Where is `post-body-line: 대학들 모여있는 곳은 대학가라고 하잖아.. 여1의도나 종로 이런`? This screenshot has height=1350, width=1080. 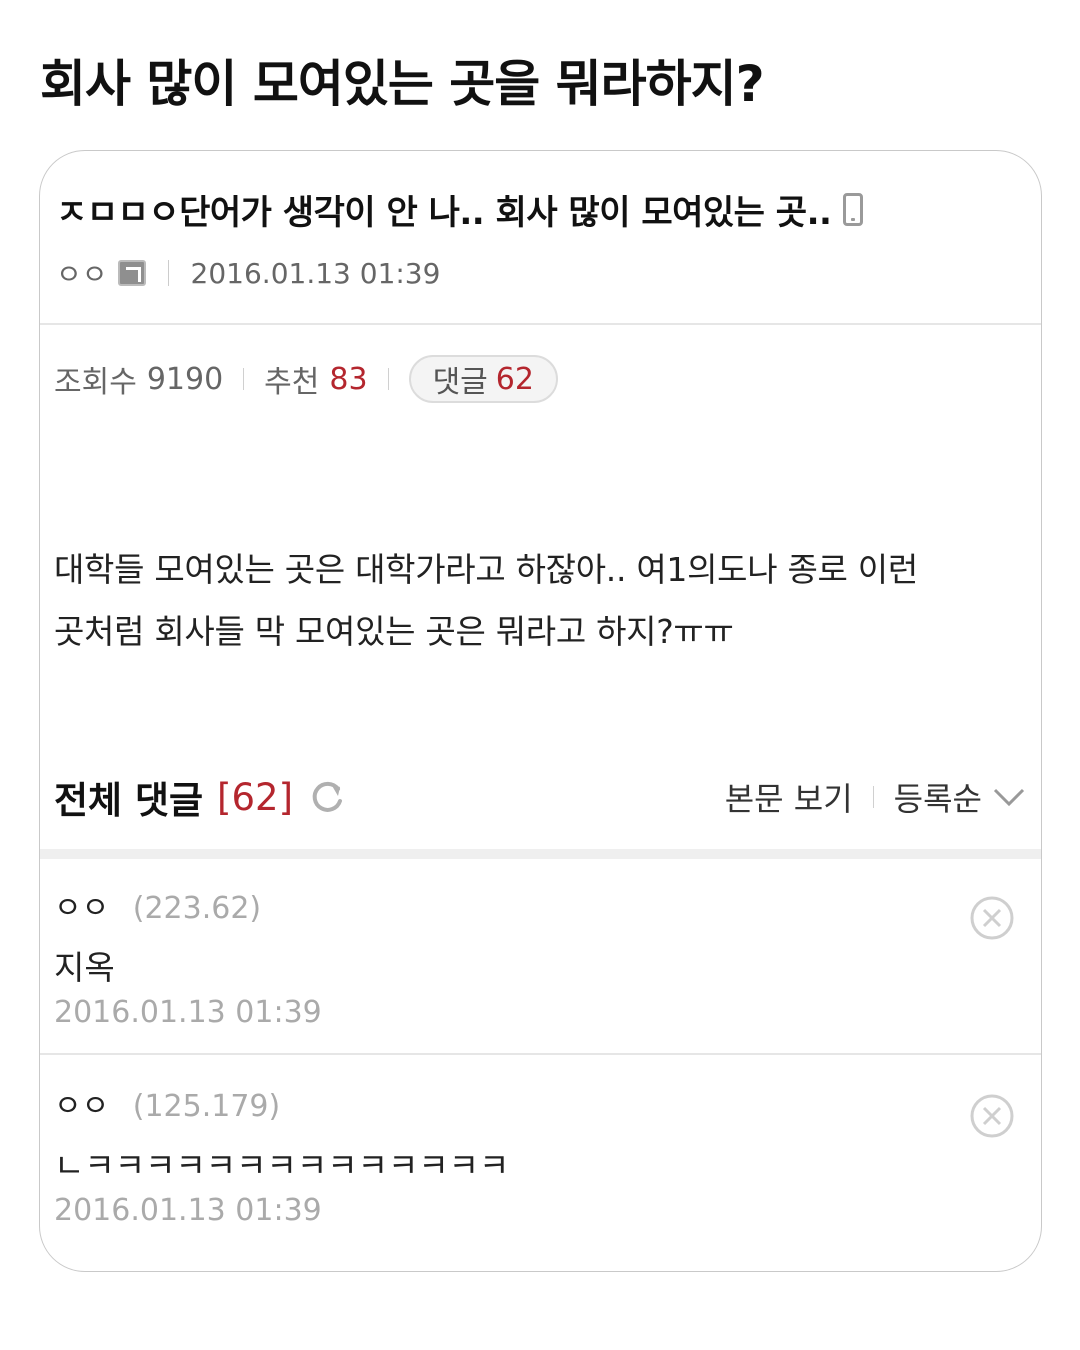 post-body-line: 대학들 모여있는 곳은 대학가라고 하잖아.. 여1의도나 종로 이런 is located at coordinates (486, 569).